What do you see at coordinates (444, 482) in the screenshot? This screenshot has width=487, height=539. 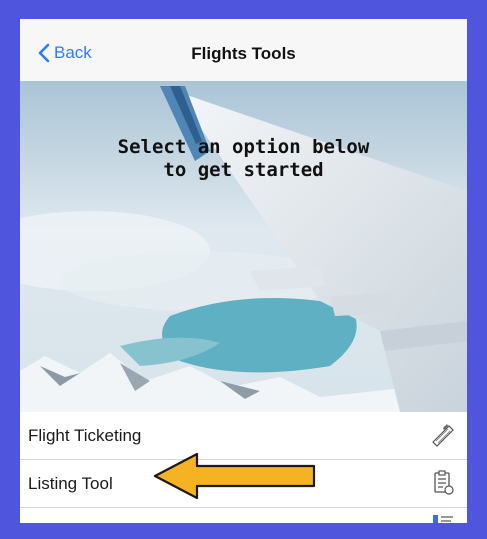 I see `clipboard-icon` at bounding box center [444, 482].